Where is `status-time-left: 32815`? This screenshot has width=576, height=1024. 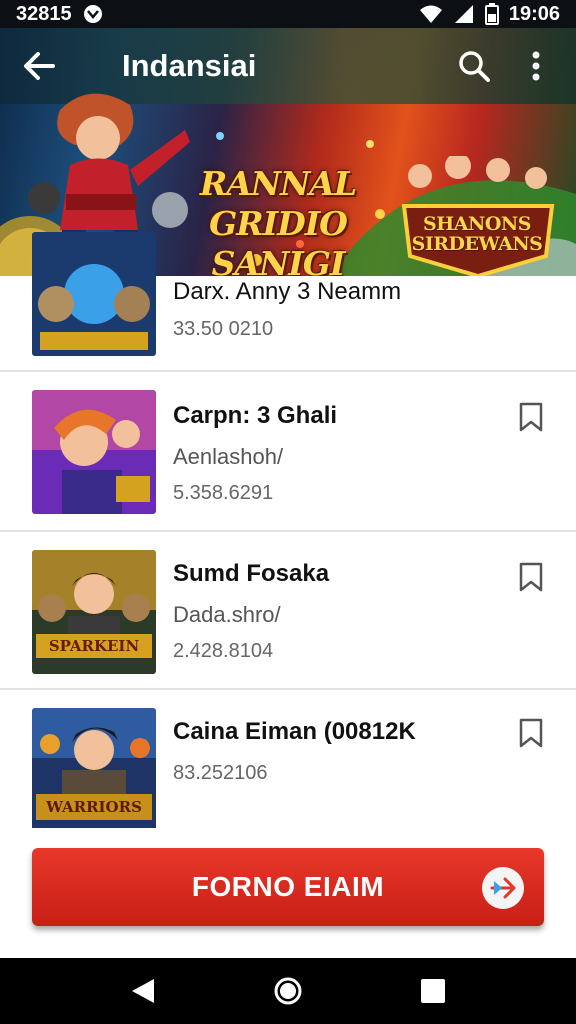
status-time-left: 32815 is located at coordinates (44, 13).